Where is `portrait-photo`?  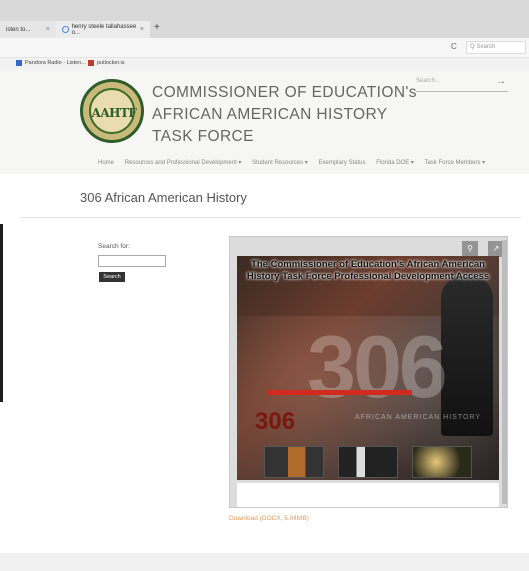 portrait-photo is located at coordinates (467, 356).